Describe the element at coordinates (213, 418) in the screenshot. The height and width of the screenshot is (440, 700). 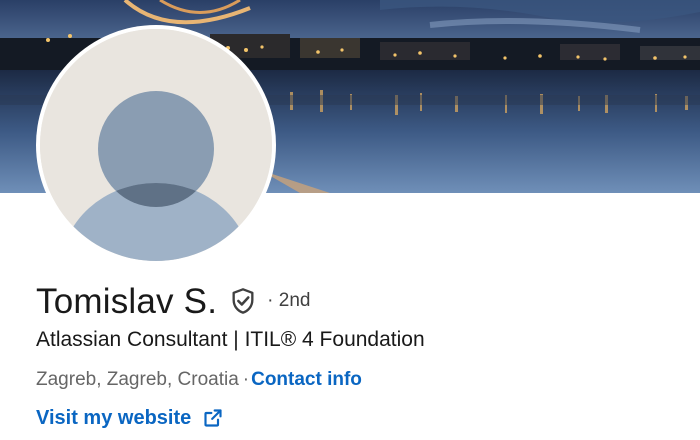
I see `external-link-icon` at that location.